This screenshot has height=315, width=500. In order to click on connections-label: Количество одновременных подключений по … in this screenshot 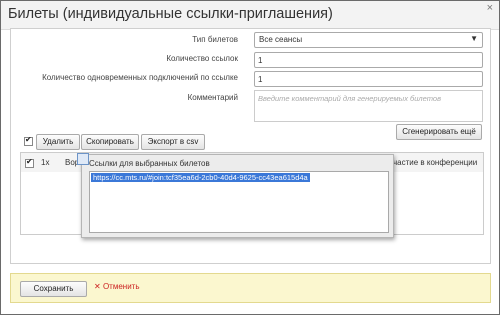, I will do `click(140, 77)`.